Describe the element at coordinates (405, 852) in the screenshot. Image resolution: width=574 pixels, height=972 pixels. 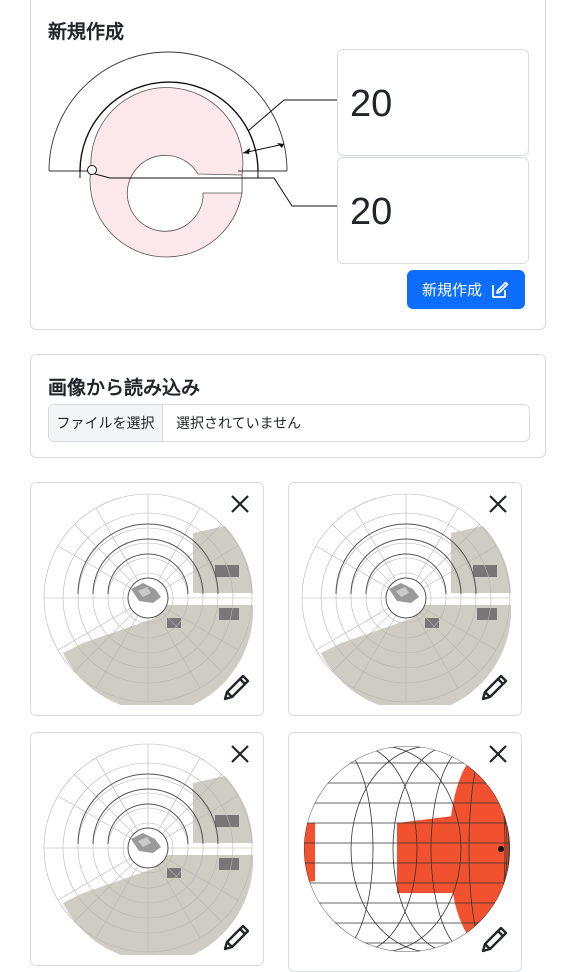
I see `saved-sphere-thumbnail` at that location.